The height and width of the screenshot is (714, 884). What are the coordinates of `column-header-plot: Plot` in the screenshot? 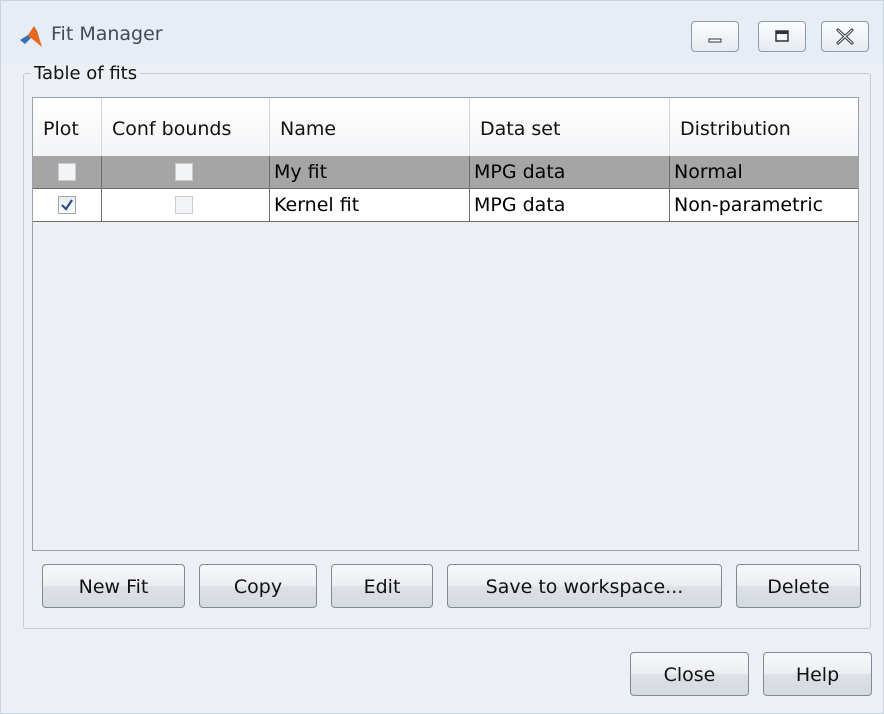 It's located at (67, 127).